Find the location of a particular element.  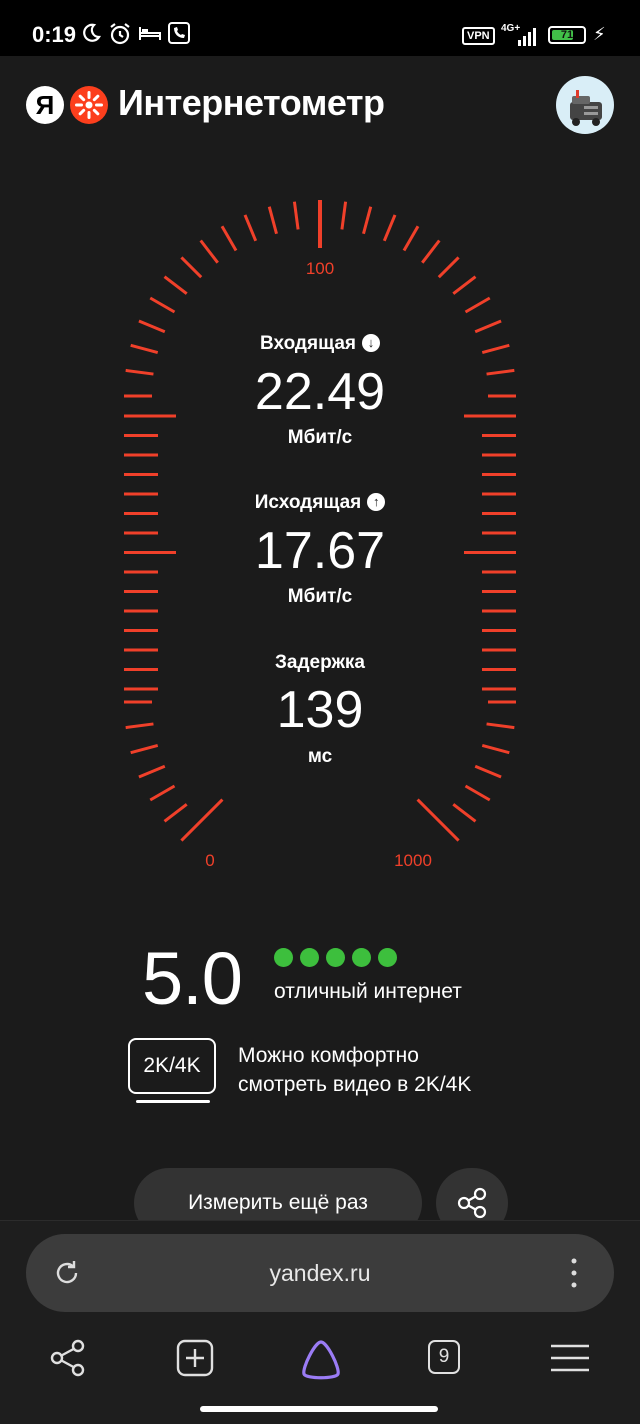

menu-hamburger-icon is located at coordinates (570, 1358).